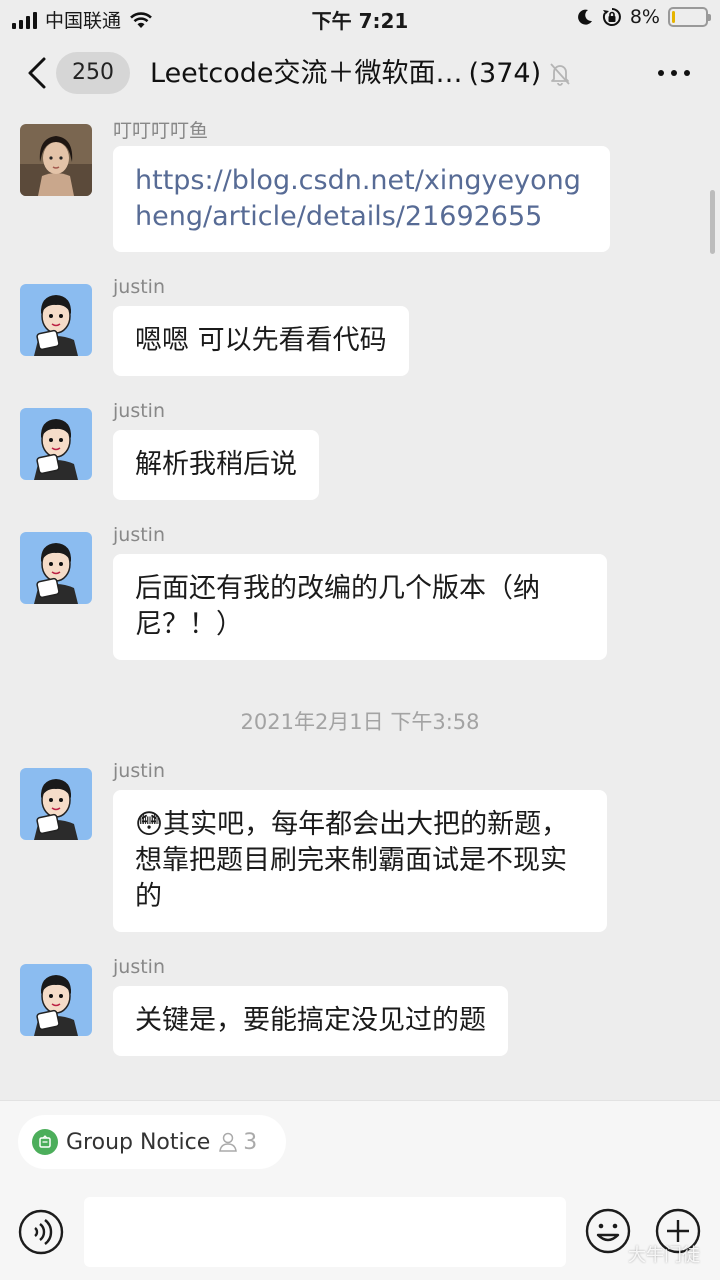 The image size is (720, 1280). What do you see at coordinates (325, 1232) in the screenshot?
I see `message-input` at bounding box center [325, 1232].